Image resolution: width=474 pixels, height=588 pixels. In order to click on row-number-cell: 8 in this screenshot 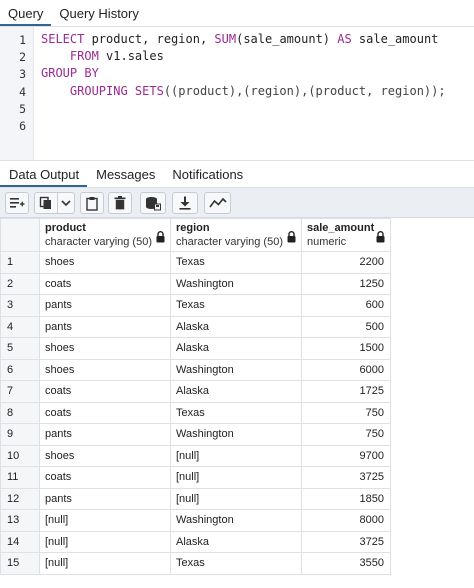, I will do `click(20, 412)`.